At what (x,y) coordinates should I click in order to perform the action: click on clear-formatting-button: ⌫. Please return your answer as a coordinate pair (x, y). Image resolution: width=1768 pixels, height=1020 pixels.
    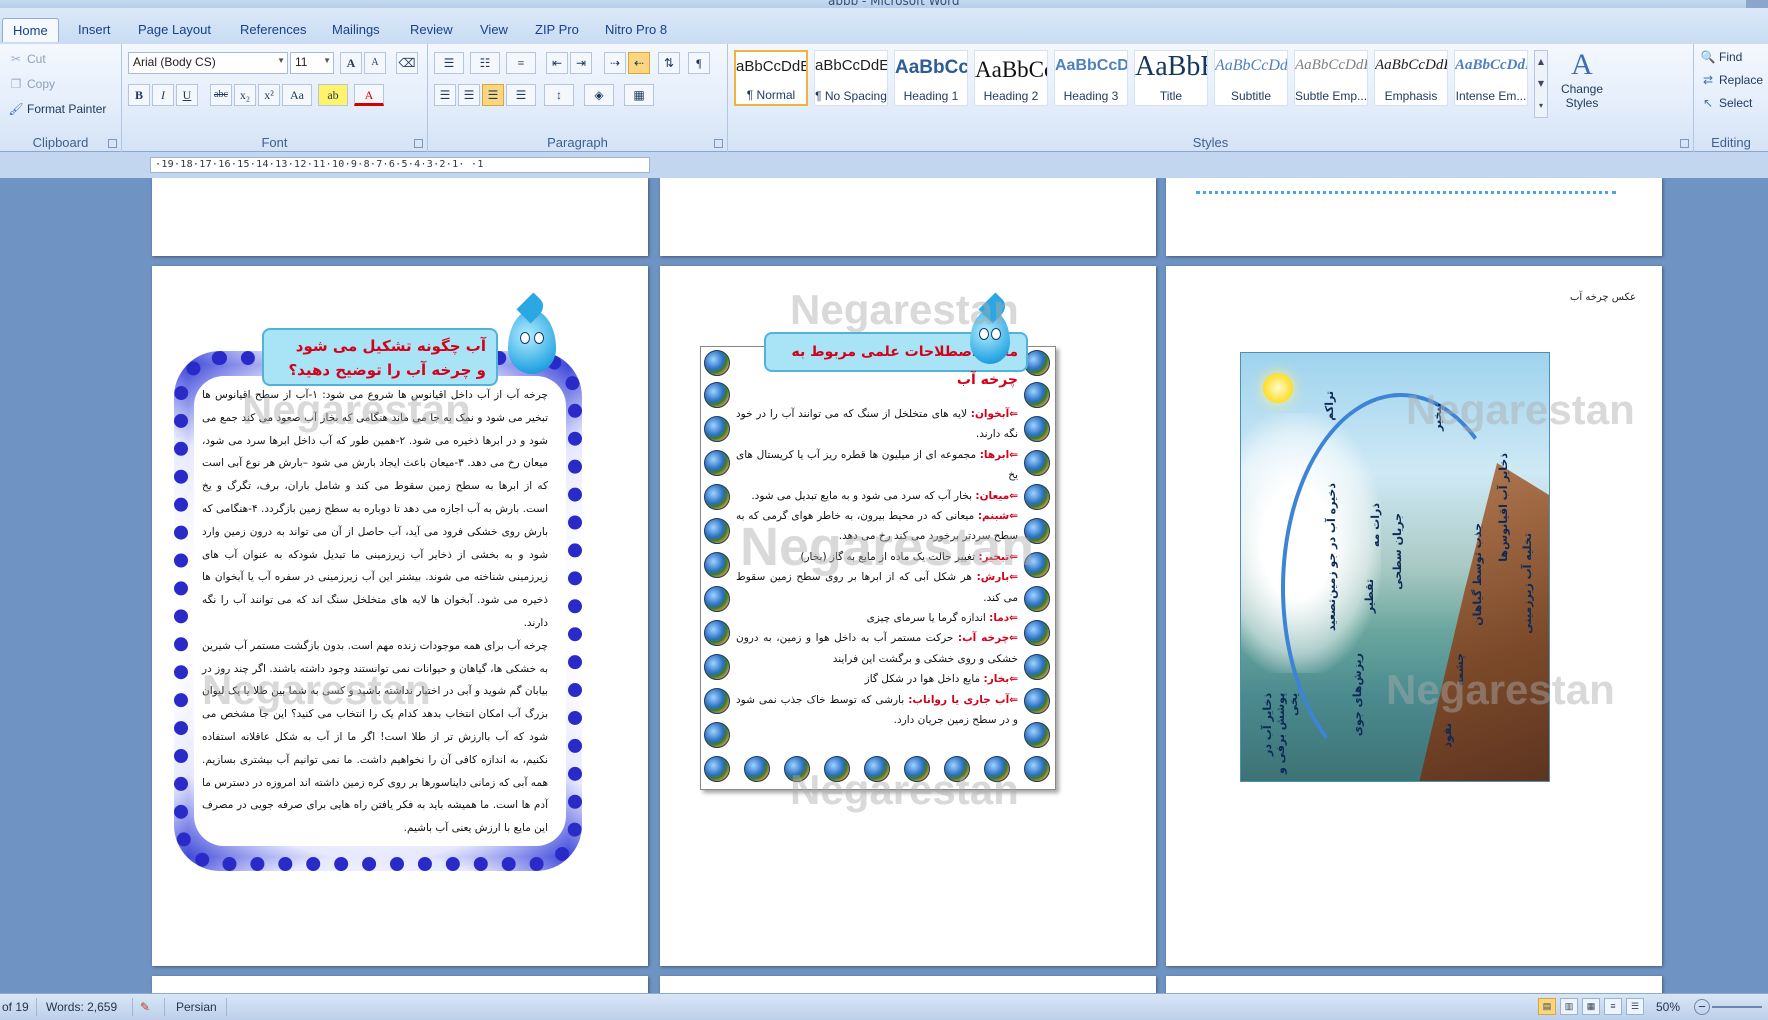
    Looking at the image, I should click on (407, 63).